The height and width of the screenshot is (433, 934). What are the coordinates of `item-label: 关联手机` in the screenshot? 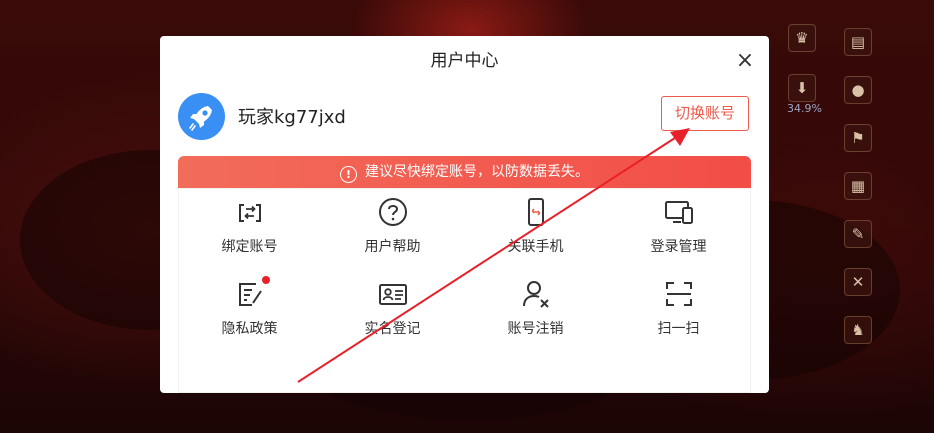 It's located at (535, 247).